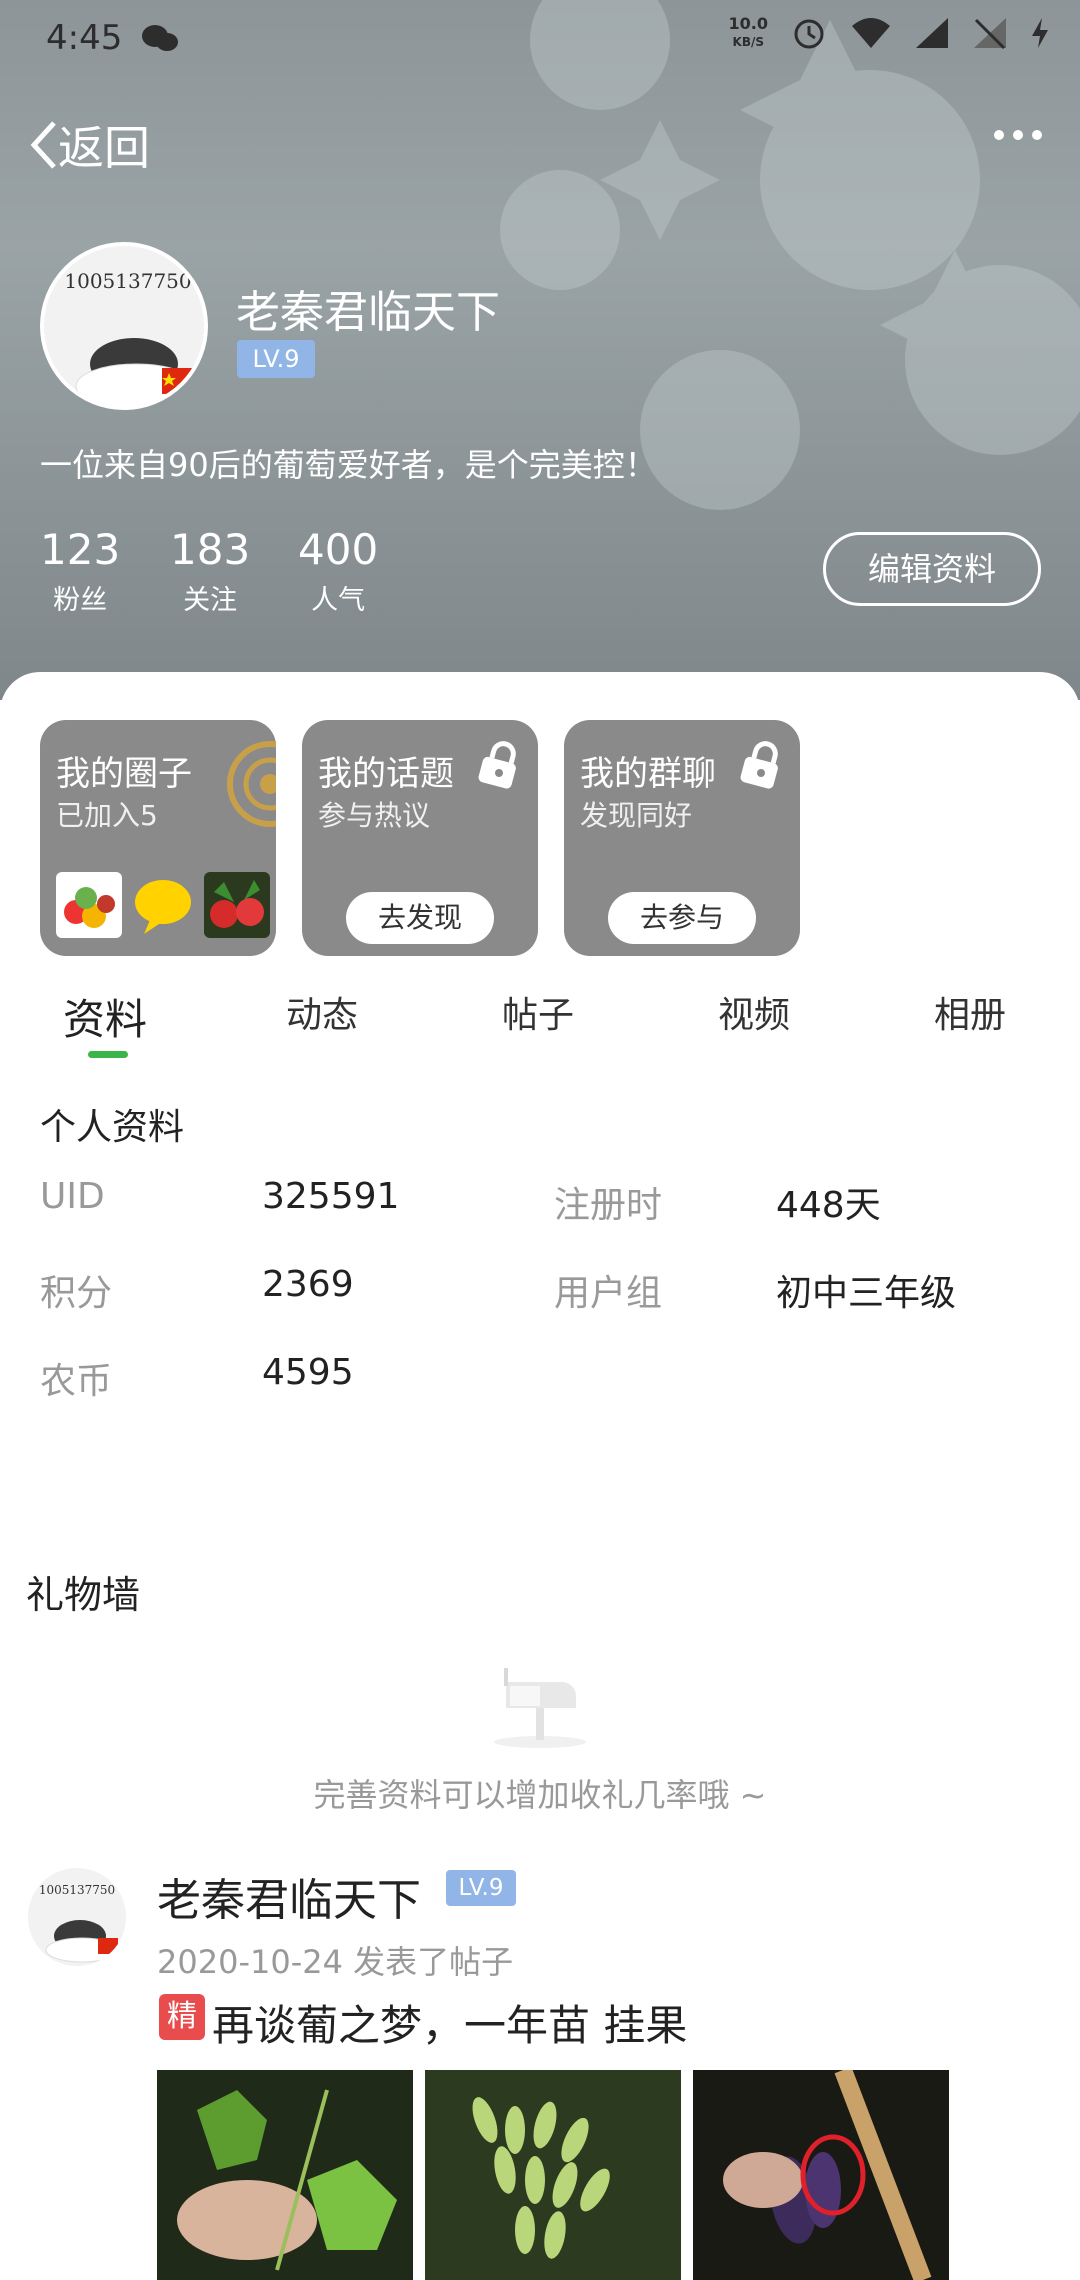  Describe the element at coordinates (481, 1888) in the screenshot. I see `post-level-badge: LV.9` at that location.